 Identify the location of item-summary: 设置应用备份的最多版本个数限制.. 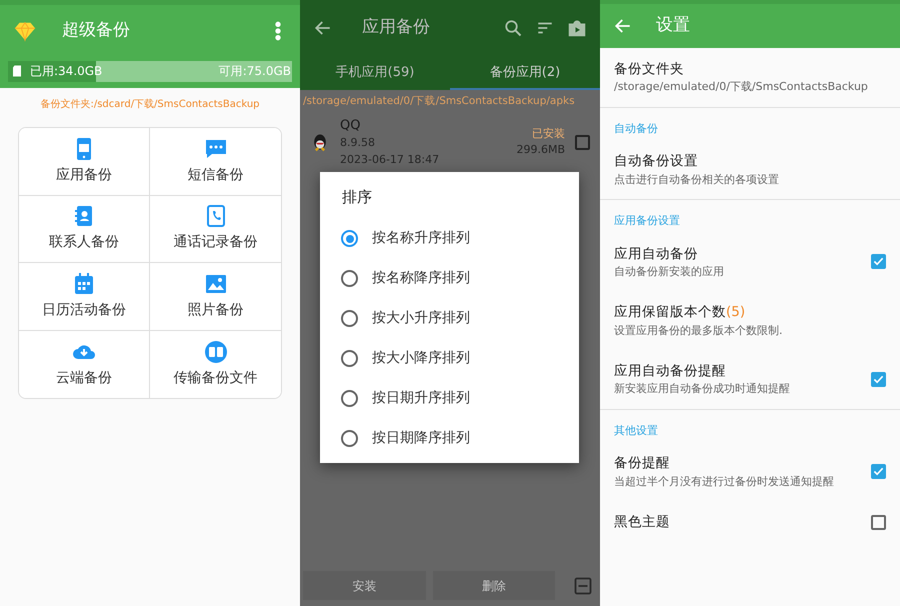
(699, 330).